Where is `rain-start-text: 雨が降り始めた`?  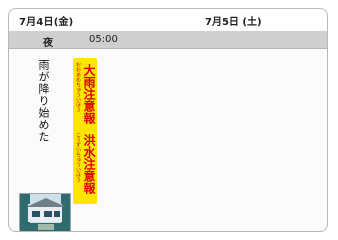 rain-start-text: 雨が降り始めた is located at coordinates (43, 101).